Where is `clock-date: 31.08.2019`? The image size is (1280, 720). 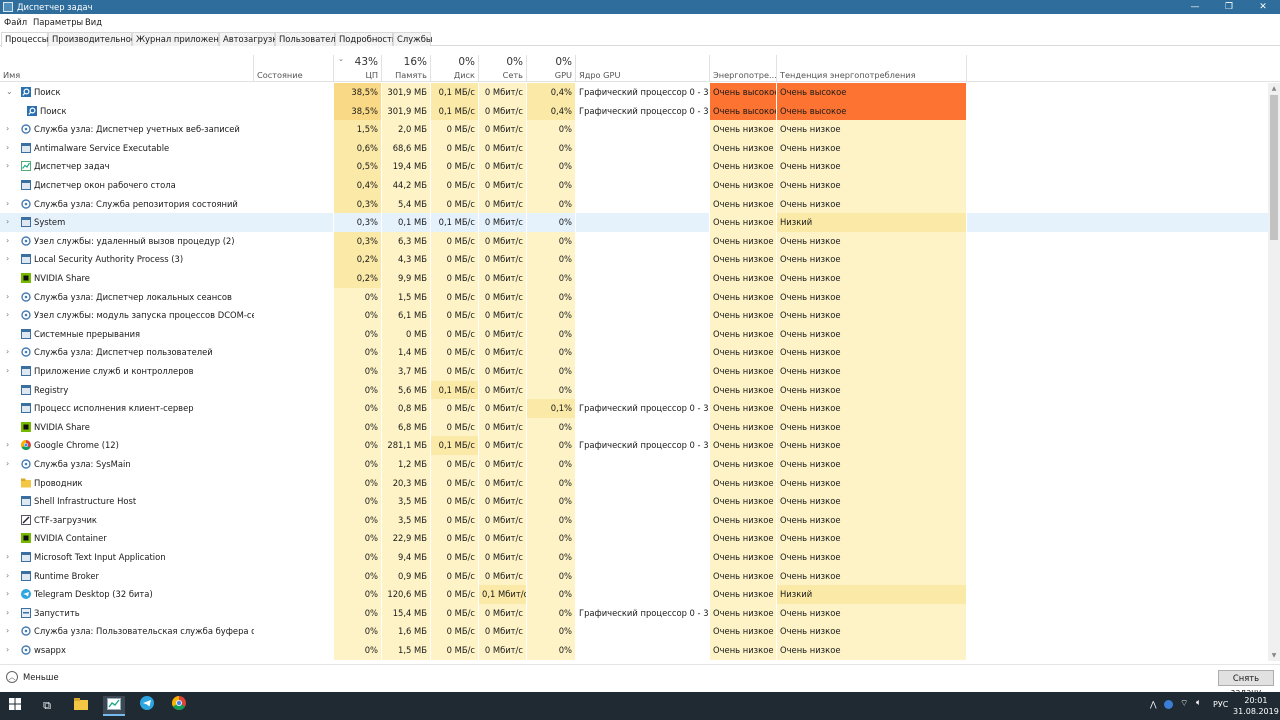
clock-date: 31.08.2019 is located at coordinates (1256, 711).